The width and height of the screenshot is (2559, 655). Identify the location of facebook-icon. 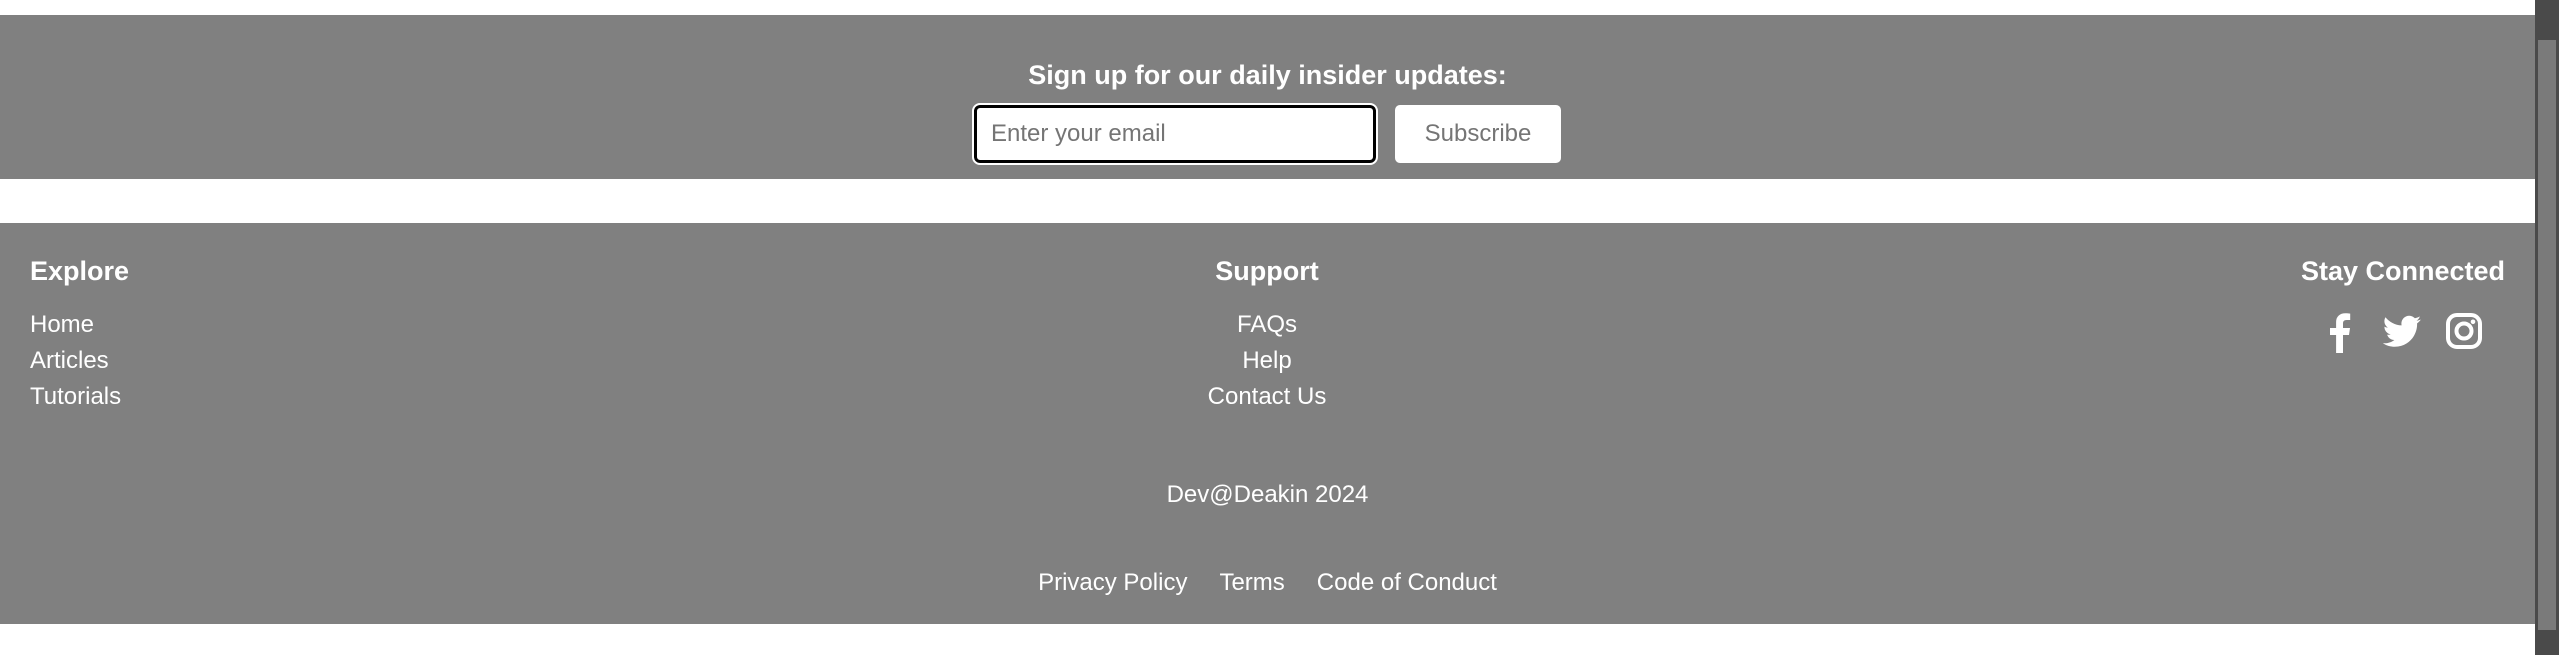
(2340, 331).